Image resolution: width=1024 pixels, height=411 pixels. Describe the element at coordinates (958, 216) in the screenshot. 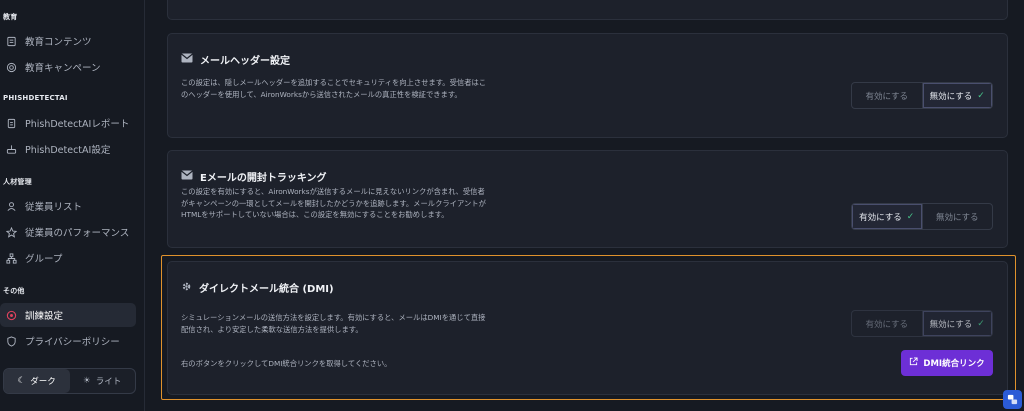

I see `disable-option: 無効にする` at that location.